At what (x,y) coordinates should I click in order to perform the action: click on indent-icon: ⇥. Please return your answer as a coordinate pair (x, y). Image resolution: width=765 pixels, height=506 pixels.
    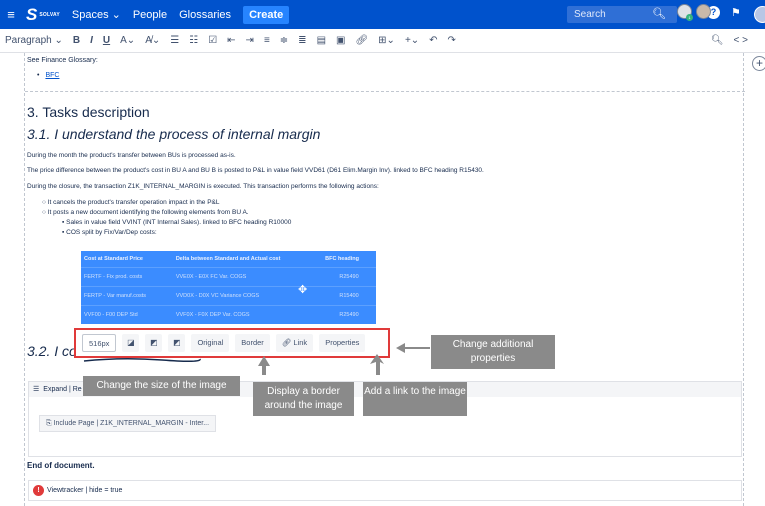
    Looking at the image, I should click on (250, 41).